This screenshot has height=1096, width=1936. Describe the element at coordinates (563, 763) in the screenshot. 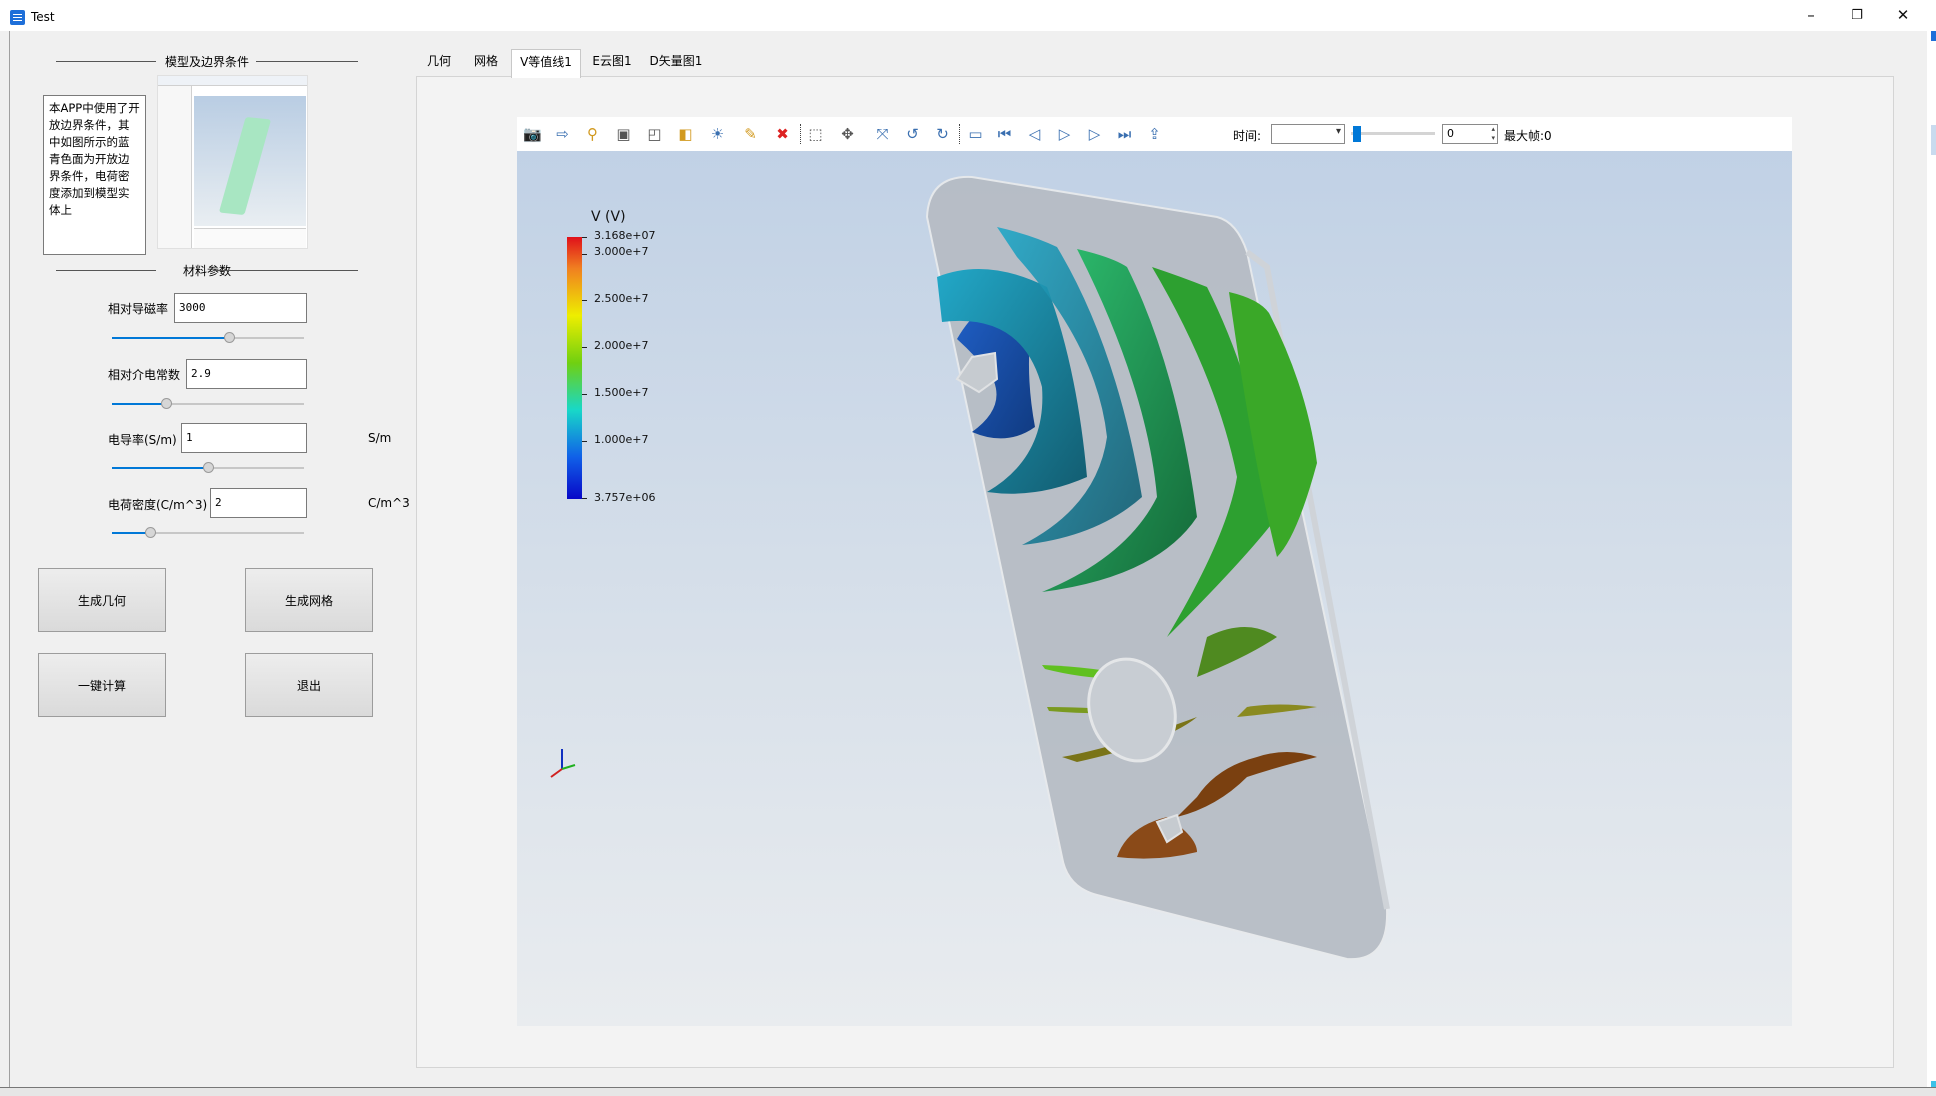

I see `axes-triad-icon` at that location.